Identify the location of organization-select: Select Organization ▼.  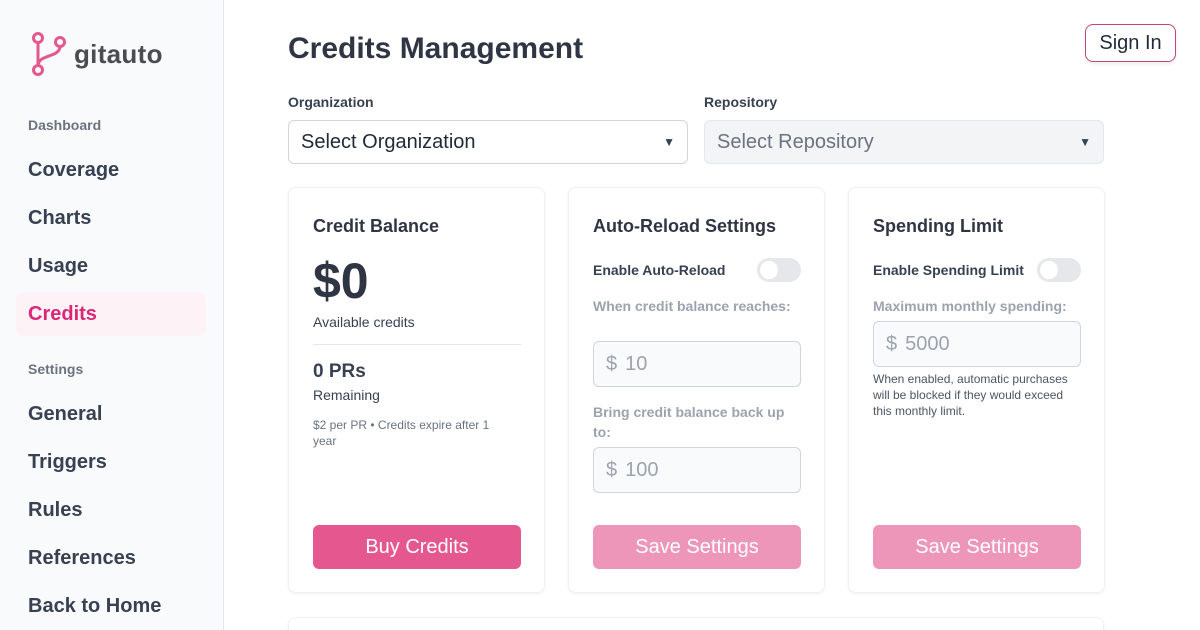
(488, 142).